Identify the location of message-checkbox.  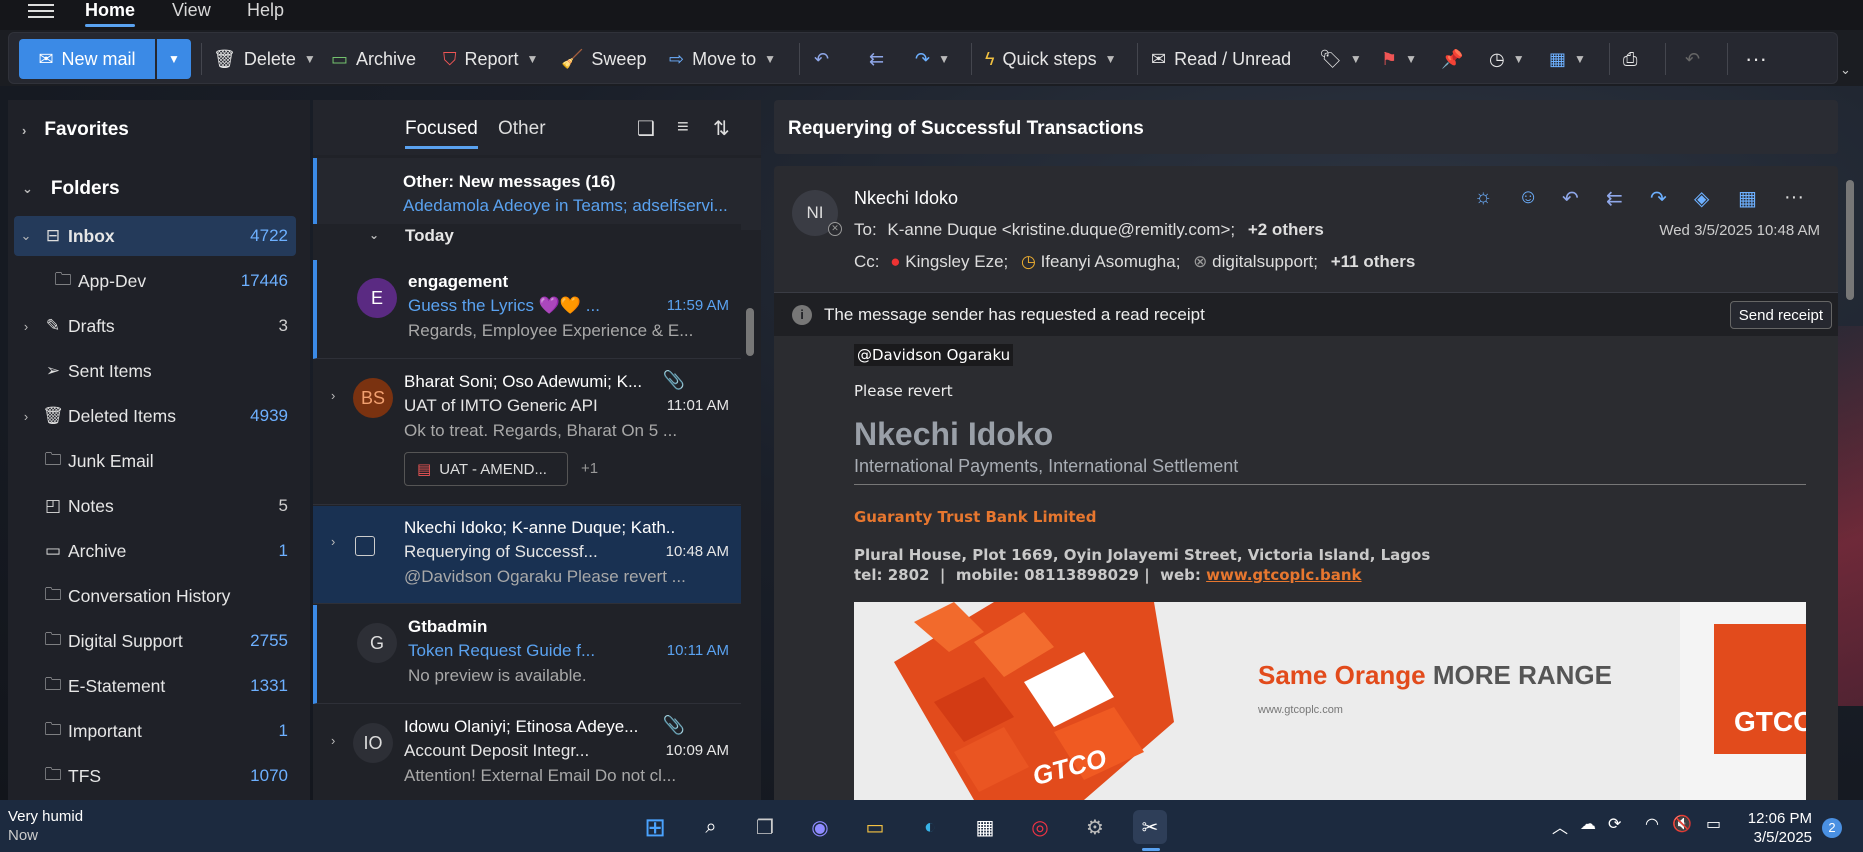
(365, 546).